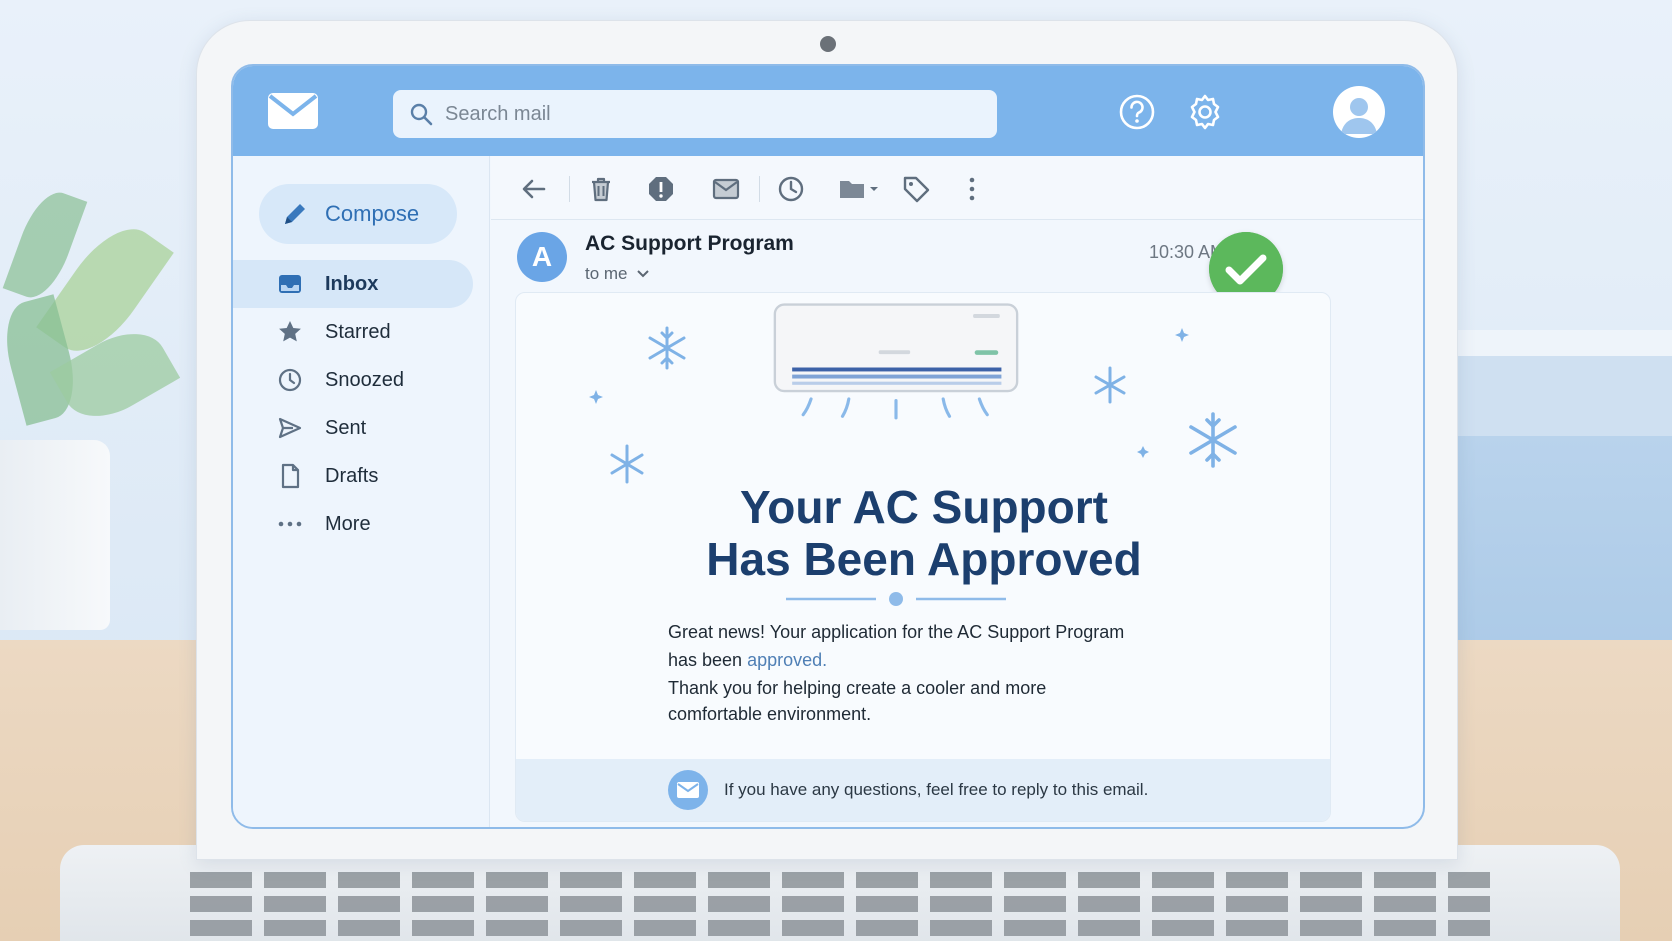  Describe the element at coordinates (859, 189) in the screenshot. I see `move-folder-icon` at that location.